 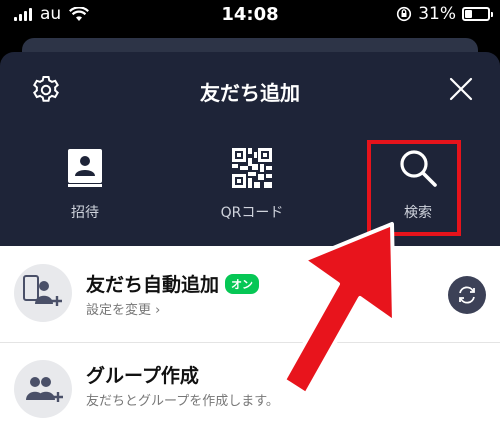 What do you see at coordinates (477, 14) in the screenshot?
I see `battery-icon` at bounding box center [477, 14].